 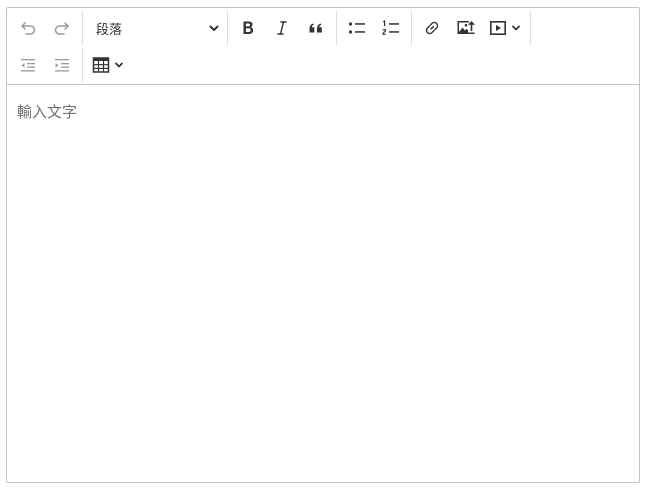 I want to click on block-quote-button, so click(x=316, y=28).